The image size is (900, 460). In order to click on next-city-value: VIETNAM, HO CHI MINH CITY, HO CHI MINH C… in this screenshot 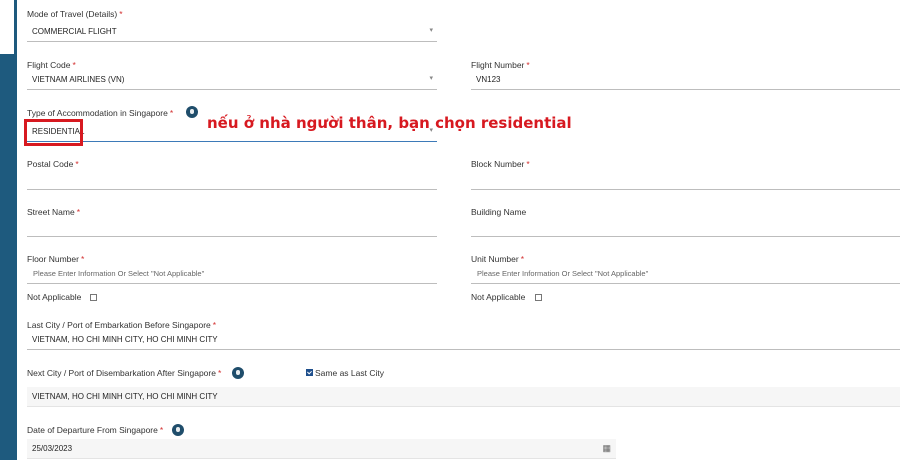, I will do `click(125, 396)`.